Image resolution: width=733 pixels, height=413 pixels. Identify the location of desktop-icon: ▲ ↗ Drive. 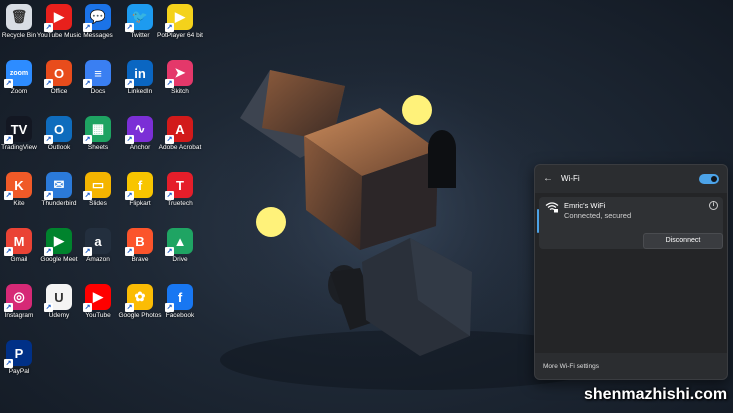
(180, 256).